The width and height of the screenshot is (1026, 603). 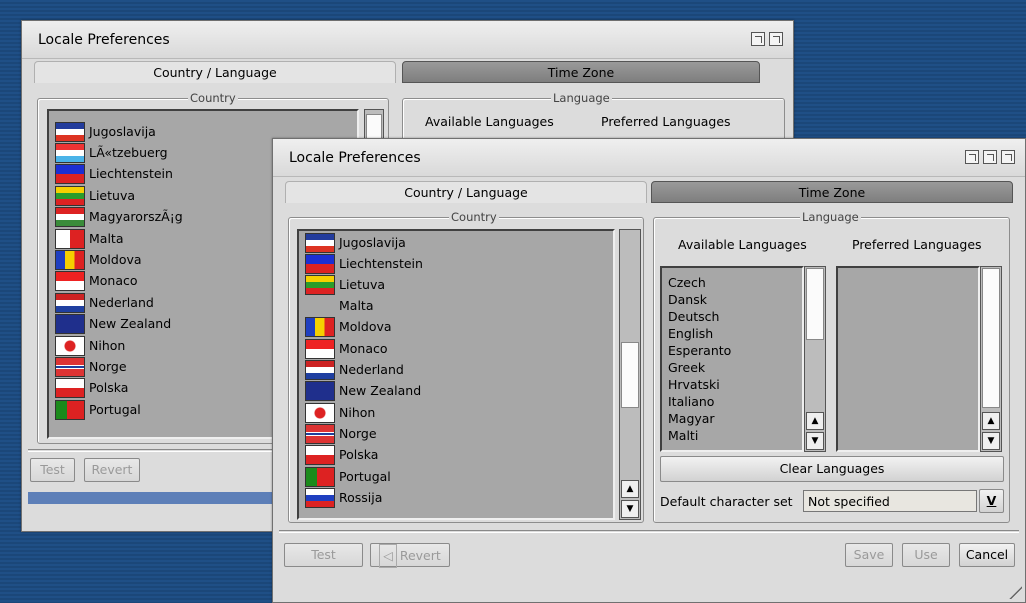 I want to click on list-item: Greek, so click(x=686, y=367).